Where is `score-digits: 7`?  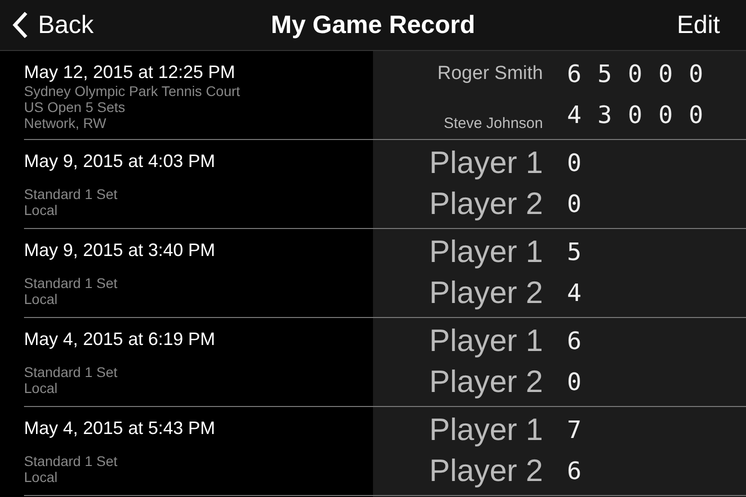
score-digits: 7 is located at coordinates (582, 430).